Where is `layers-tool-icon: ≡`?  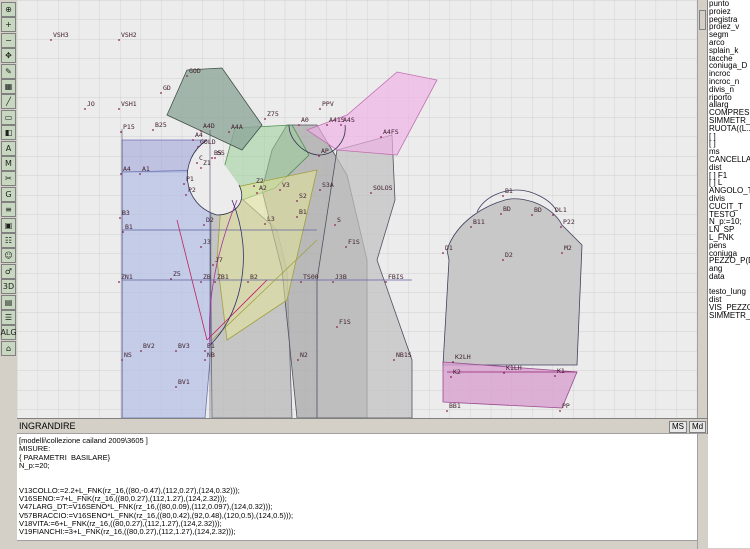 layers-tool-icon: ≡ is located at coordinates (8, 210).